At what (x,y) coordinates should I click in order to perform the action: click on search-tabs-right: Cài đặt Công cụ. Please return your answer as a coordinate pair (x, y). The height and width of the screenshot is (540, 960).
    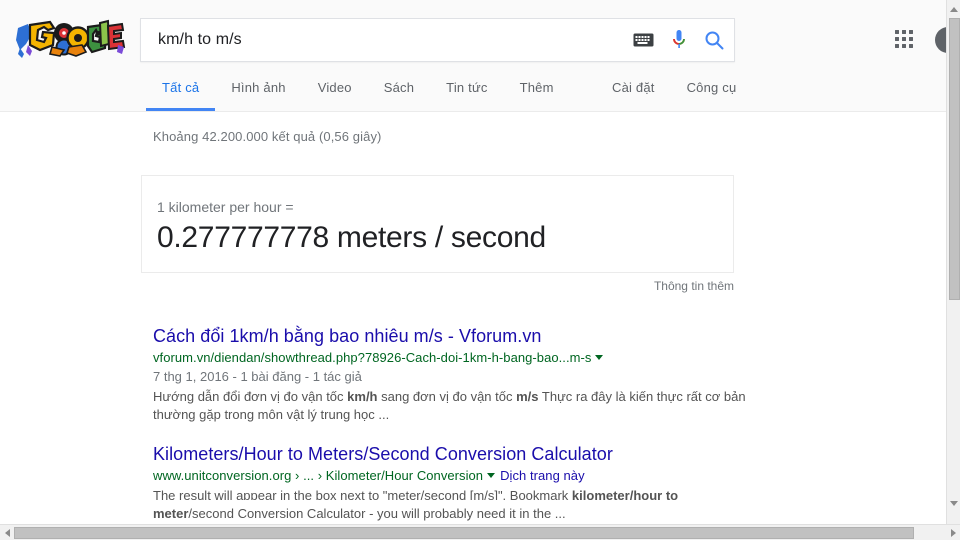
    Looking at the image, I should click on (674, 91).